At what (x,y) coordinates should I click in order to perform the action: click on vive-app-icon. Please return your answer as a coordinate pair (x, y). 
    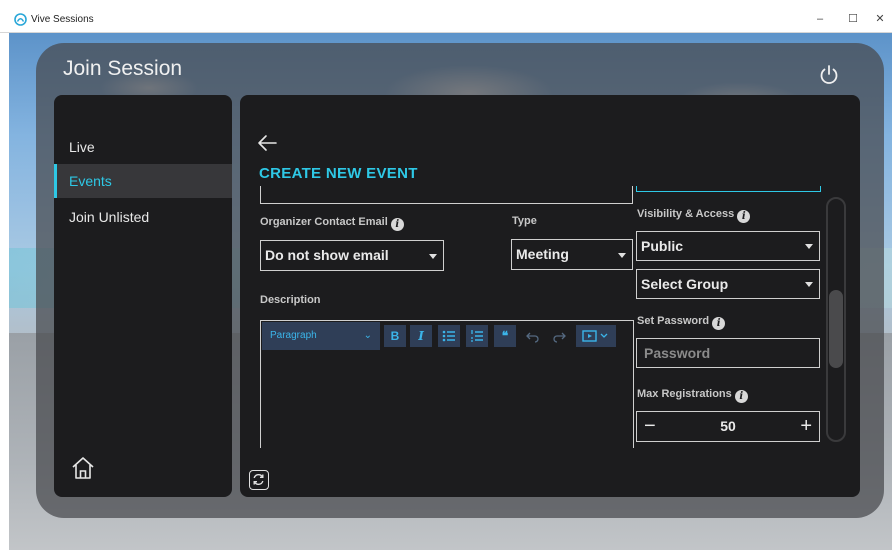
    Looking at the image, I should click on (20, 19).